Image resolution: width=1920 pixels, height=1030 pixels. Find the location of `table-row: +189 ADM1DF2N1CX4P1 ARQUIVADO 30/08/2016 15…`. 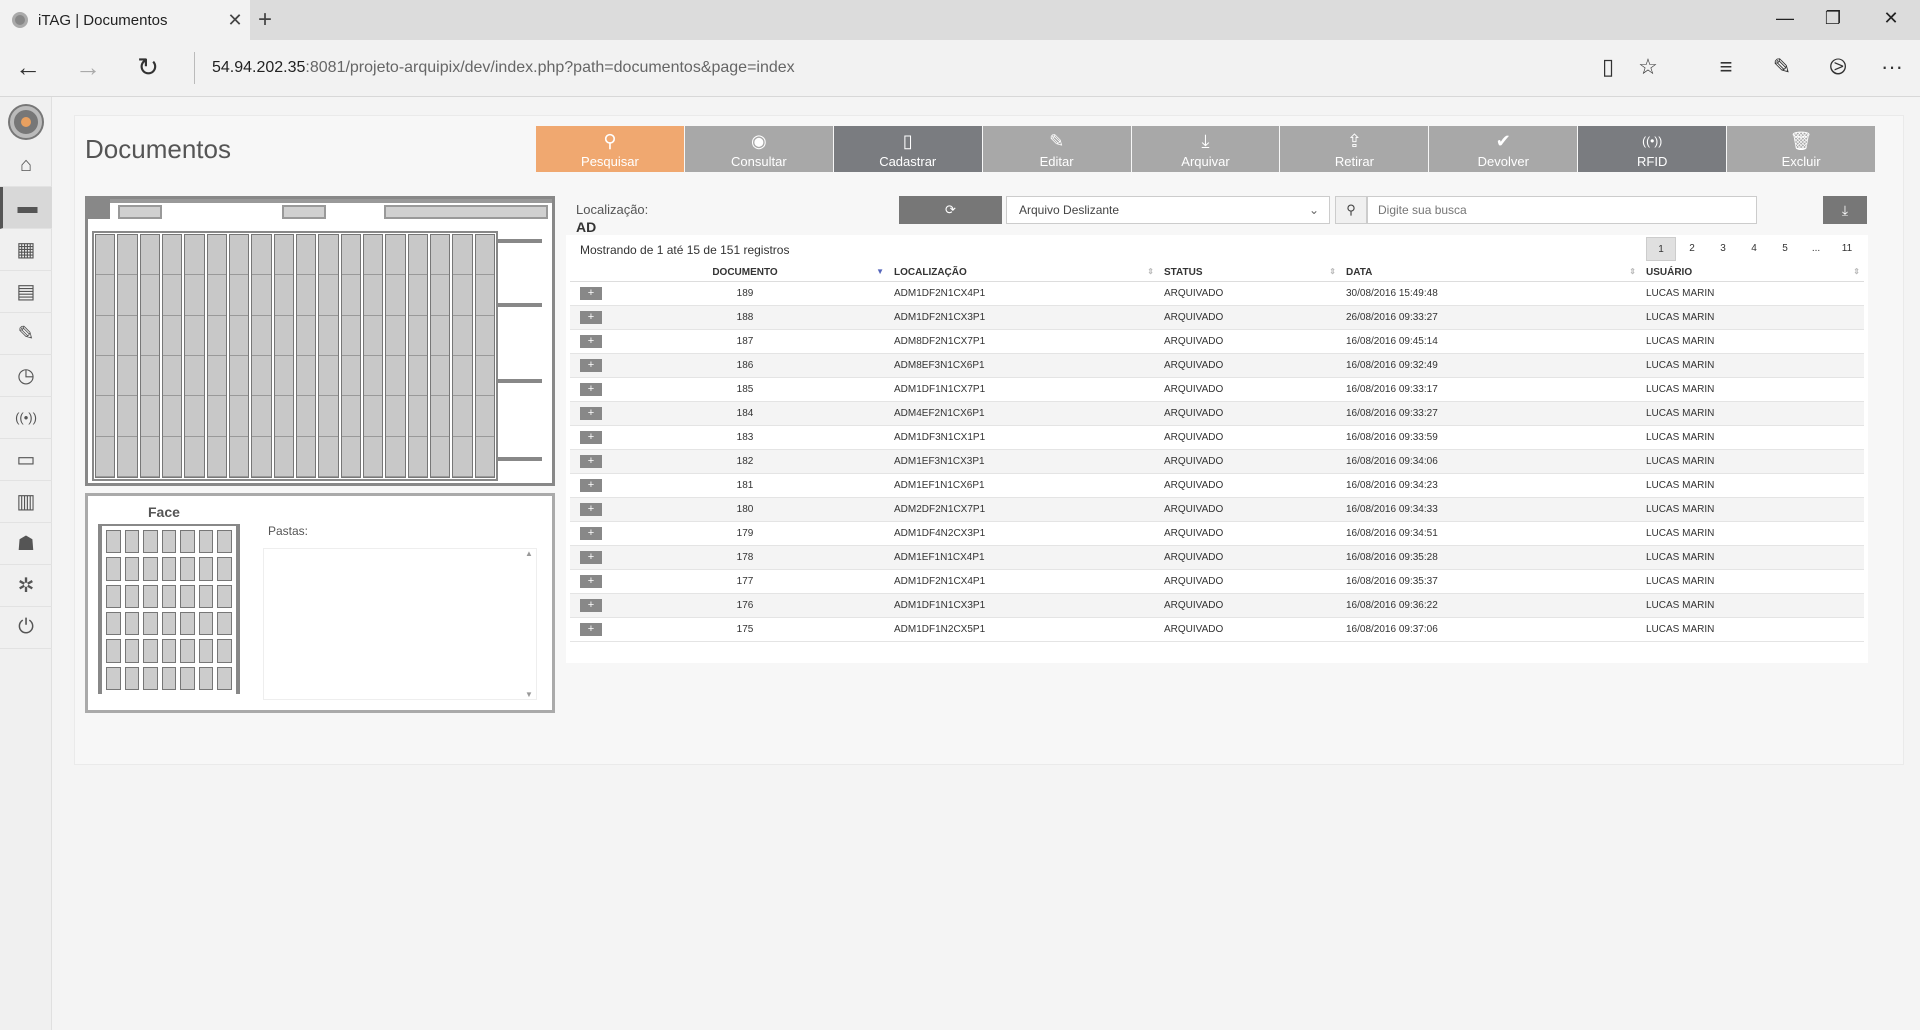

table-row: +189 ADM1DF2N1CX4P1 ARQUIVADO 30/08/2016 15… is located at coordinates (1217, 293).